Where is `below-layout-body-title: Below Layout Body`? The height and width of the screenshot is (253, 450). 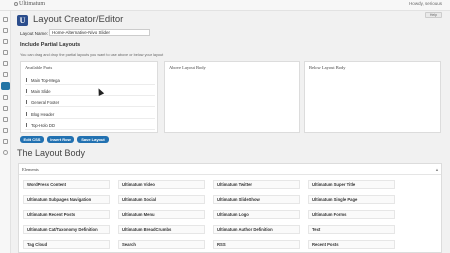 below-layout-body-title: Below Layout Body is located at coordinates (327, 67).